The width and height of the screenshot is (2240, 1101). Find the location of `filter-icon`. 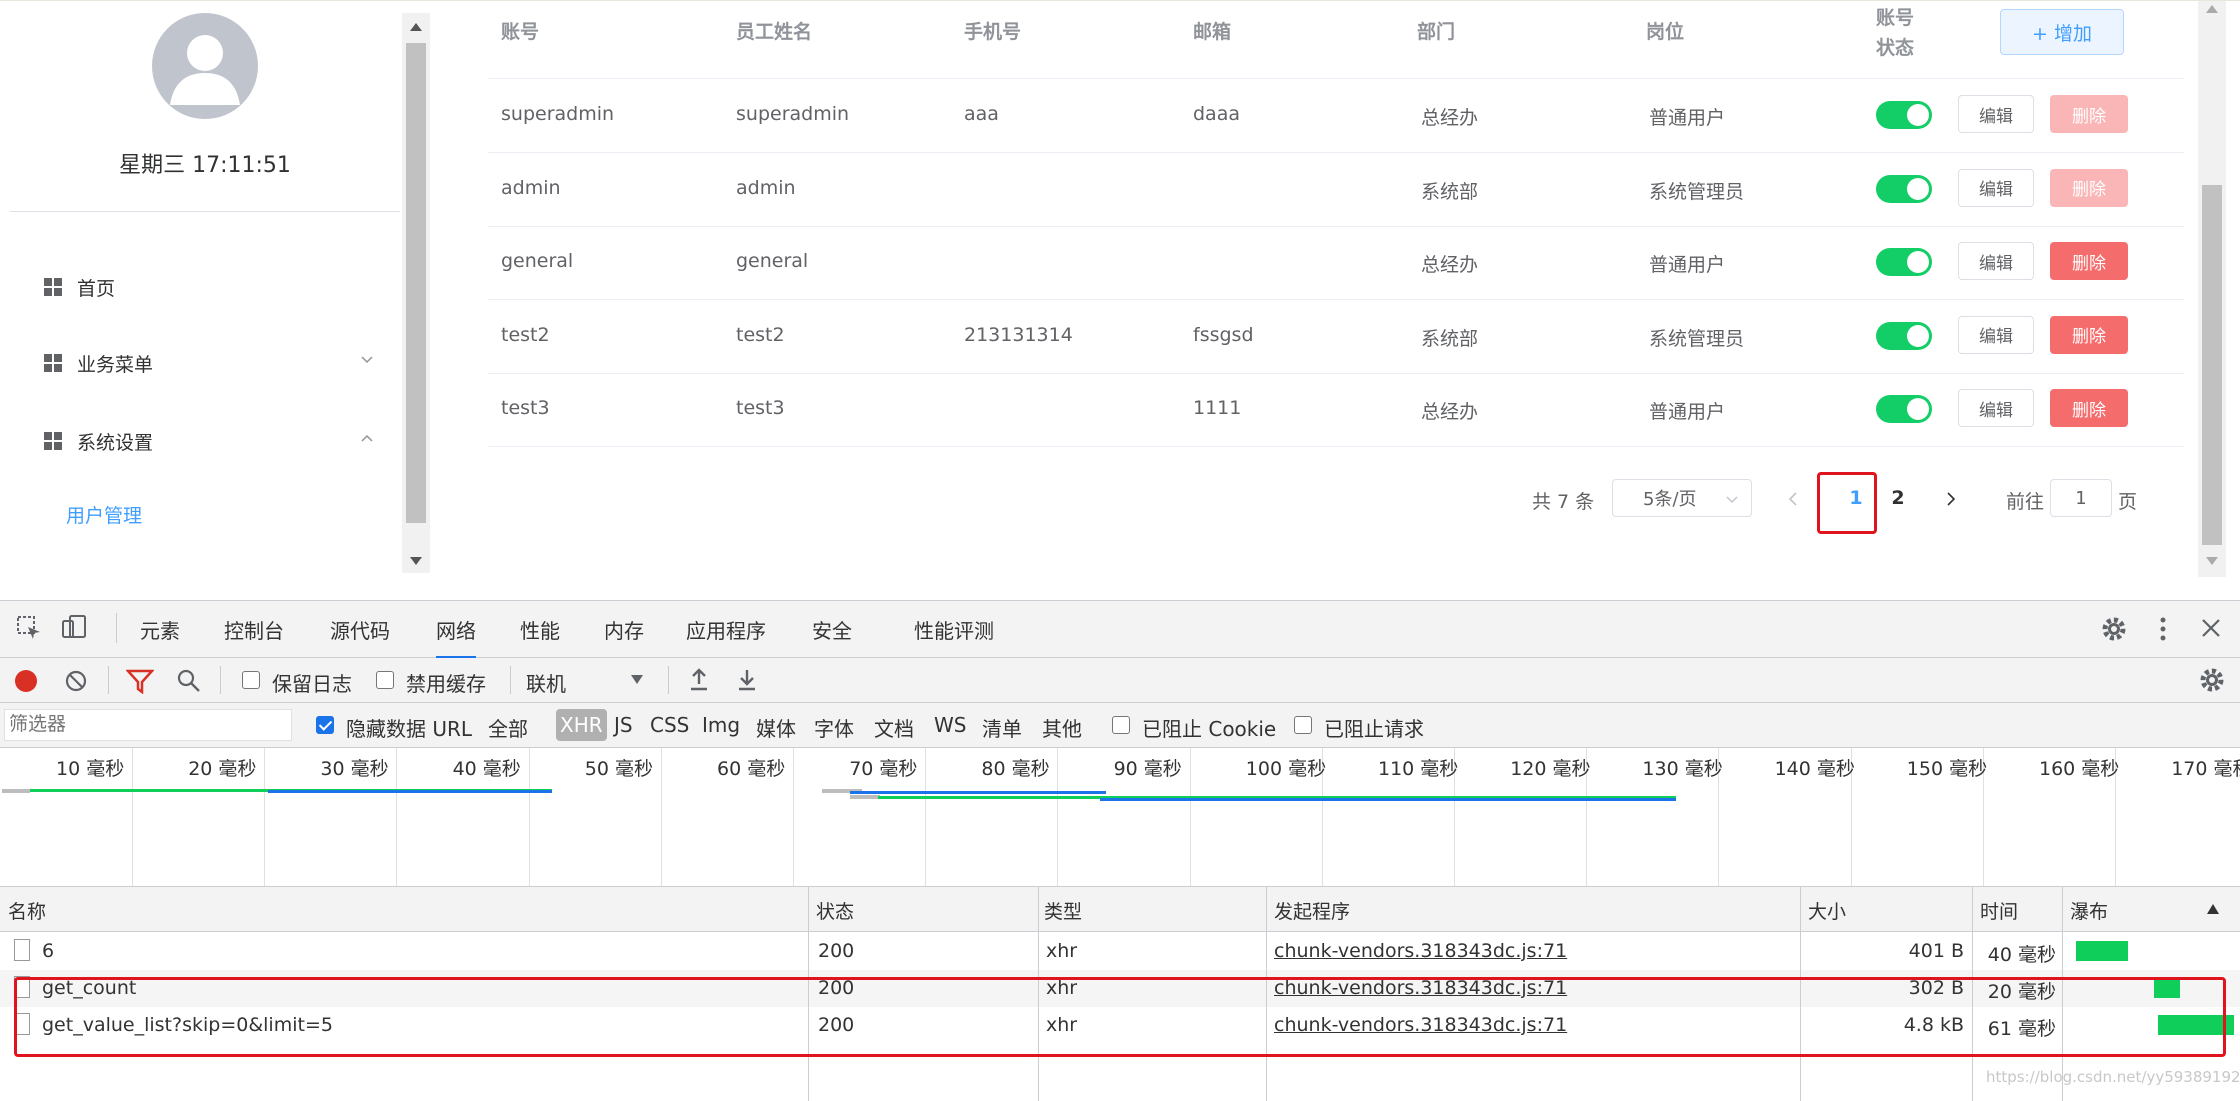

filter-icon is located at coordinates (140, 681).